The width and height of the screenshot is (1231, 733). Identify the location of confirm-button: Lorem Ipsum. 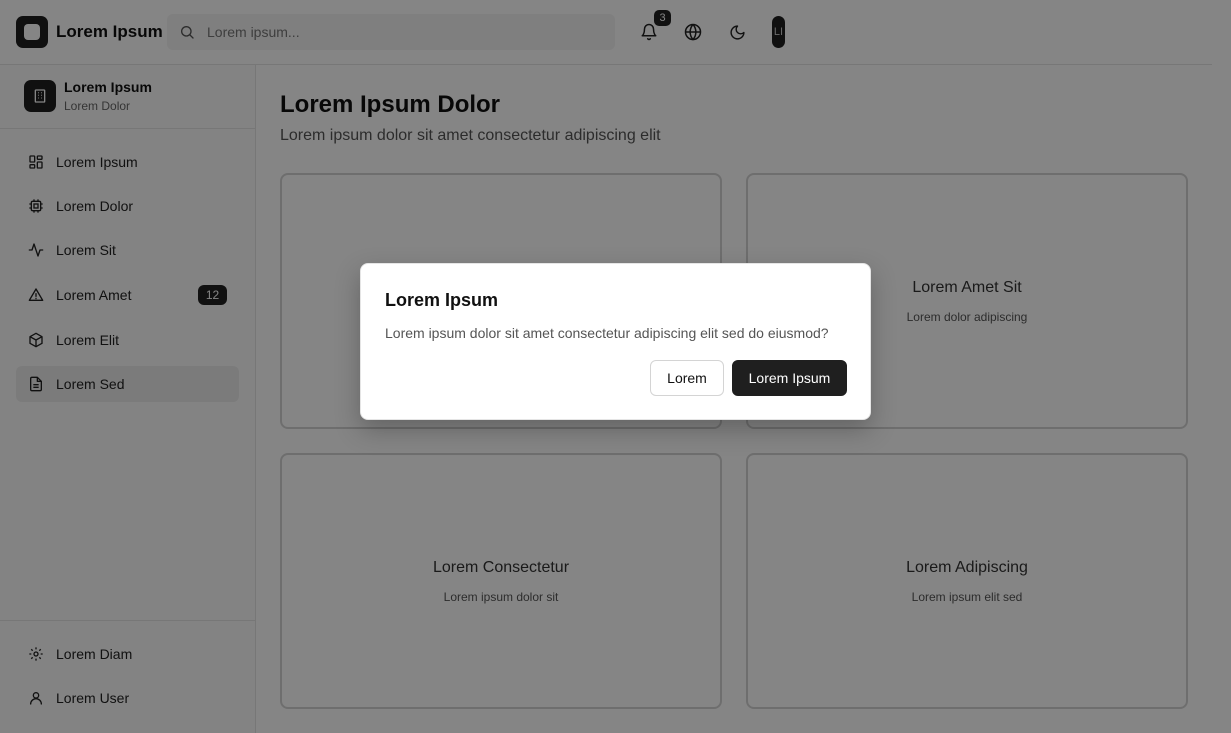
(789, 378).